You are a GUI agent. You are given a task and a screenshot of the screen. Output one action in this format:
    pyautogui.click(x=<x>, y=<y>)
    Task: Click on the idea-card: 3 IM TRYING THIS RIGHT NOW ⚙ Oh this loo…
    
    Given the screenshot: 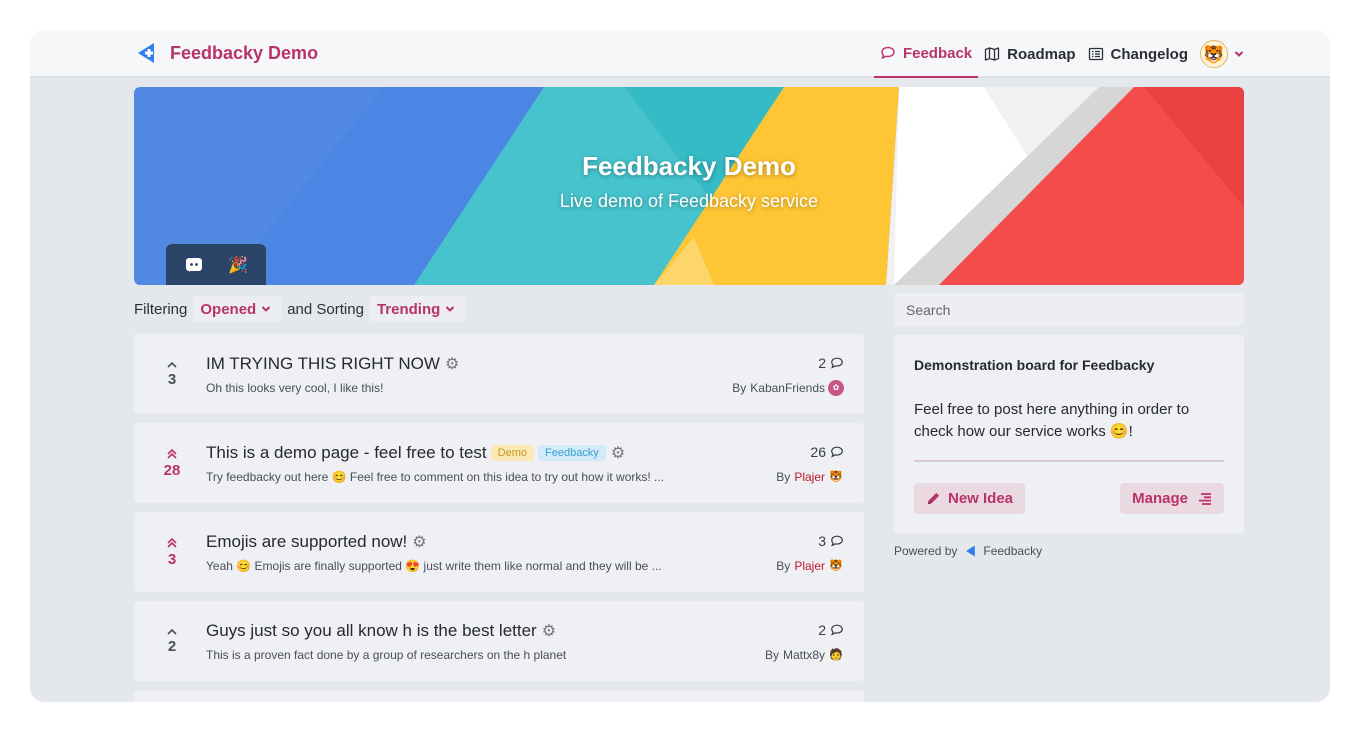 What is the action you would take?
    pyautogui.click(x=499, y=374)
    